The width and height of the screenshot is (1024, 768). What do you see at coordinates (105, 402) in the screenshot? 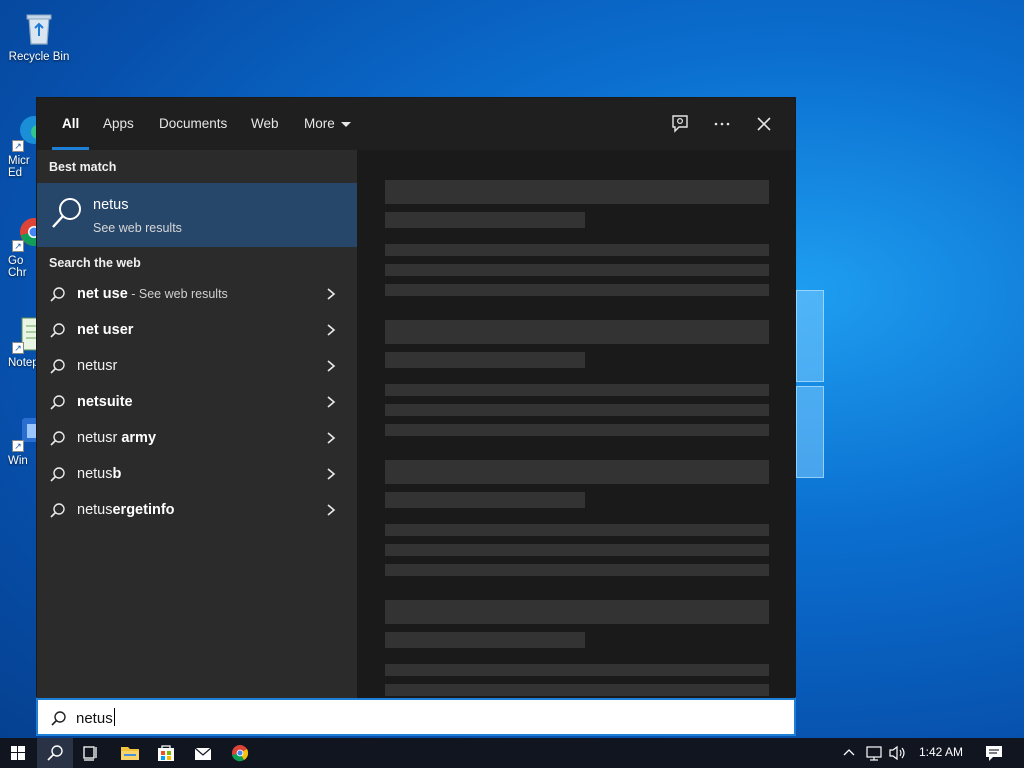
I see `suggestion-label: netsuite` at bounding box center [105, 402].